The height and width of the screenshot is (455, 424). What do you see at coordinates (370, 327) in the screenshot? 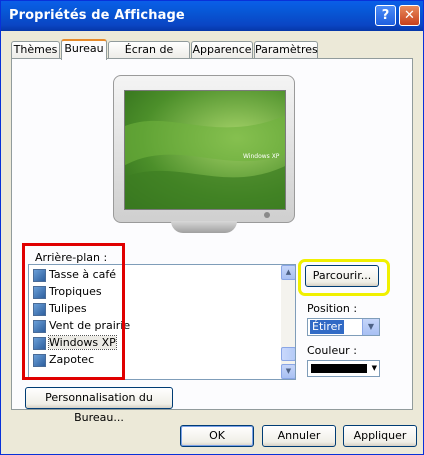
I see `chevron-down-icon: ▼` at bounding box center [370, 327].